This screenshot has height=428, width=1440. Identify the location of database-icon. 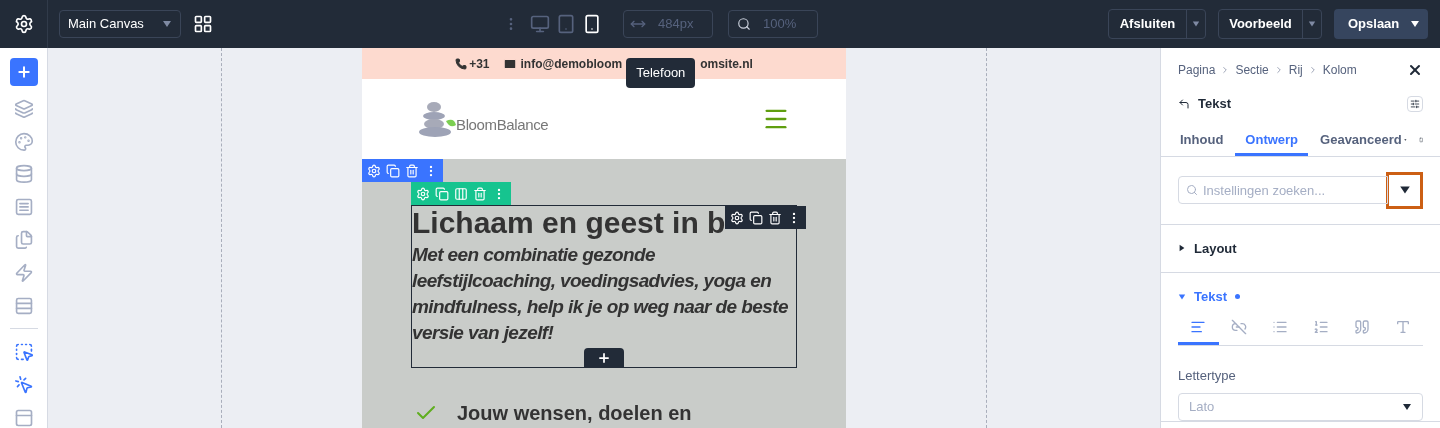
(23, 174).